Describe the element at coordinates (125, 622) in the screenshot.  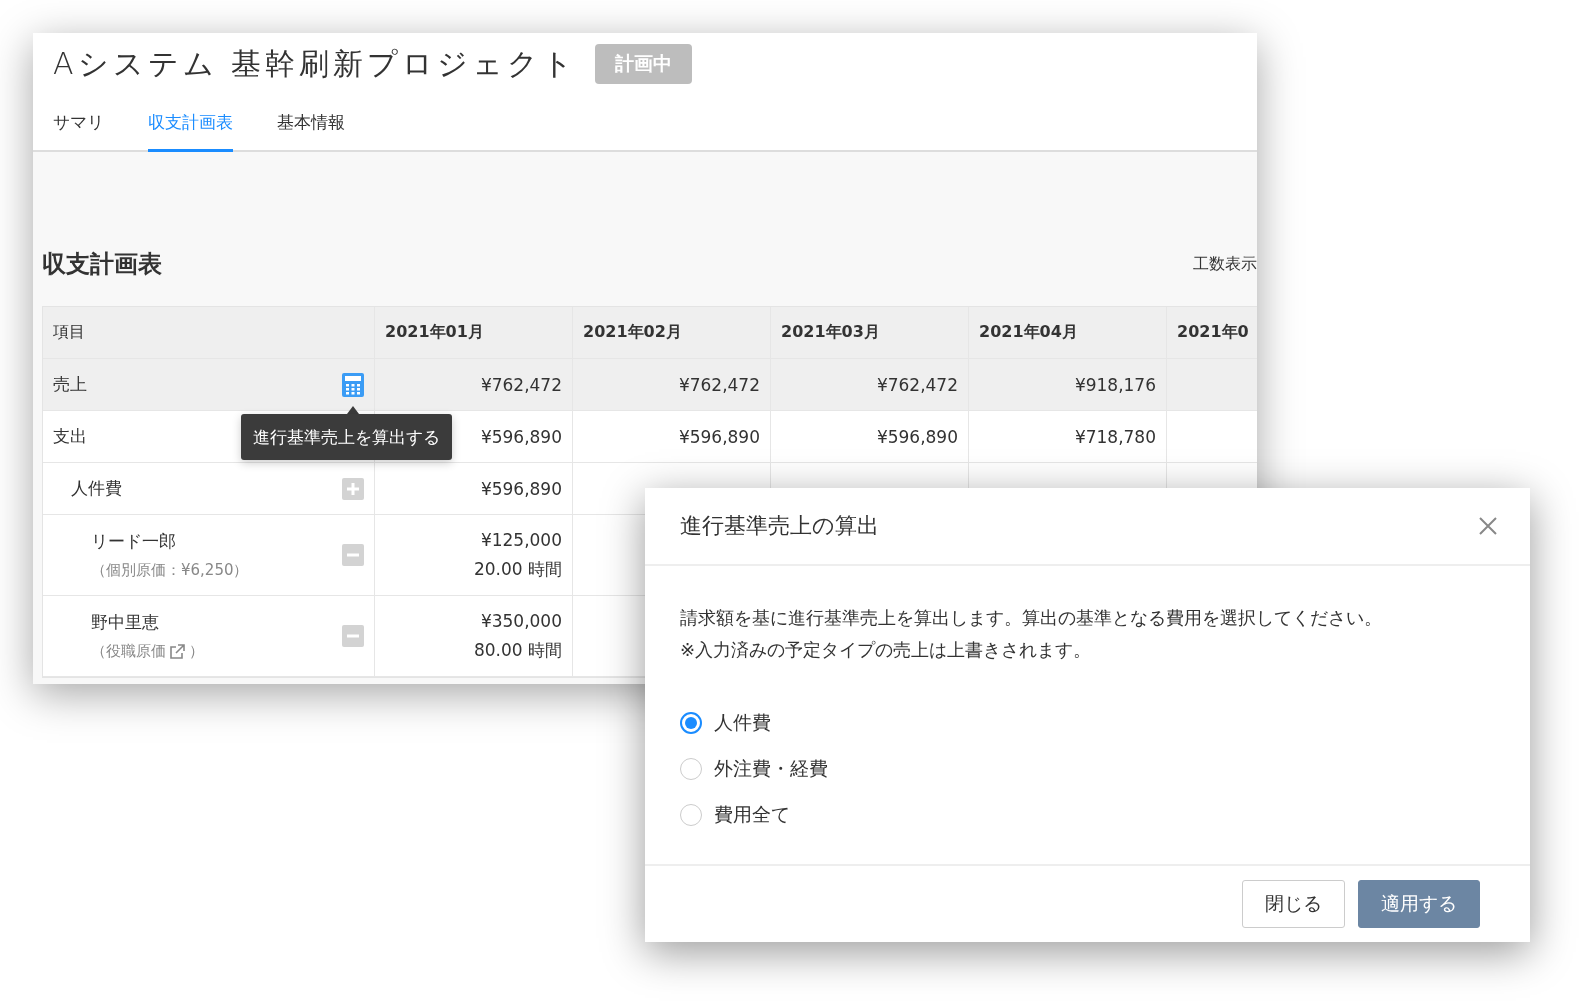
I see `row-label: 野中里恵` at that location.